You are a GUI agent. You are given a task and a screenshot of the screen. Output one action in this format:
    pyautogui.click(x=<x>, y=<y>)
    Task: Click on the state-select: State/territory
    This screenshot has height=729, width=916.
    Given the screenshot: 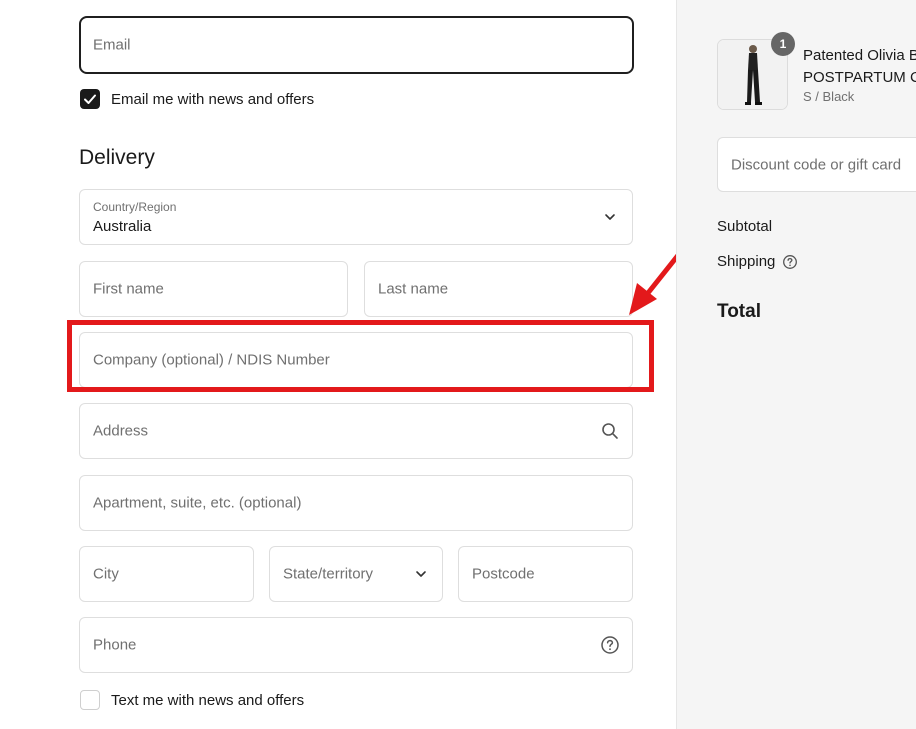 What is the action you would take?
    pyautogui.click(x=356, y=574)
    